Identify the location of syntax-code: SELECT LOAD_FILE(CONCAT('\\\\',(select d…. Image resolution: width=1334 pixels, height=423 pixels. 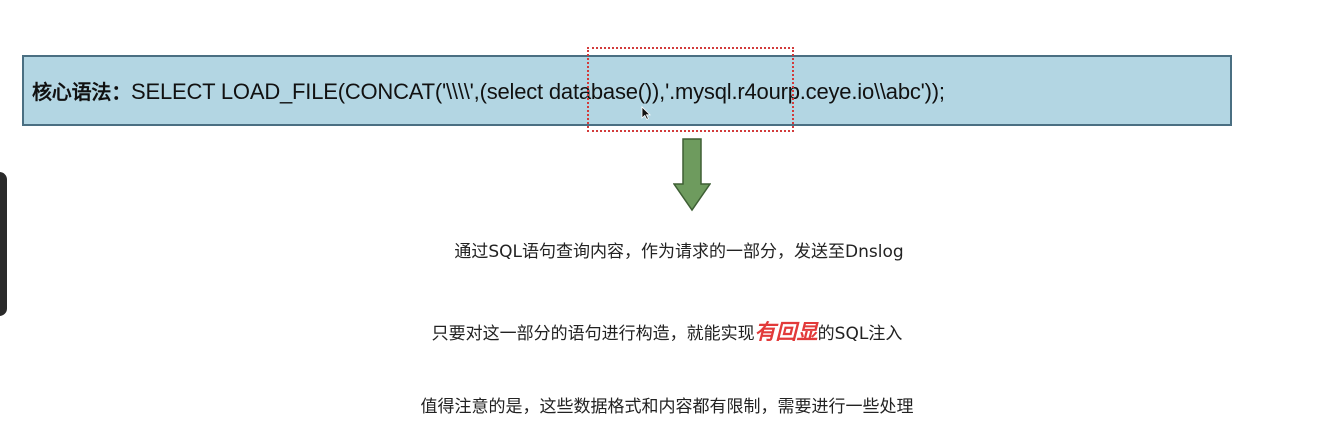
(538, 91).